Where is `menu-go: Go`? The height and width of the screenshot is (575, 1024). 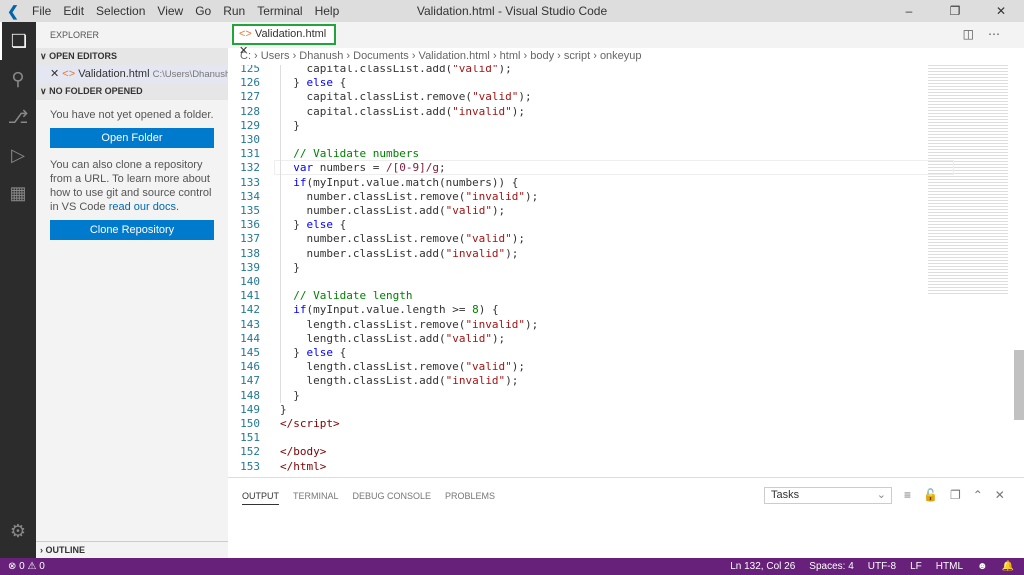 menu-go: Go is located at coordinates (203, 11).